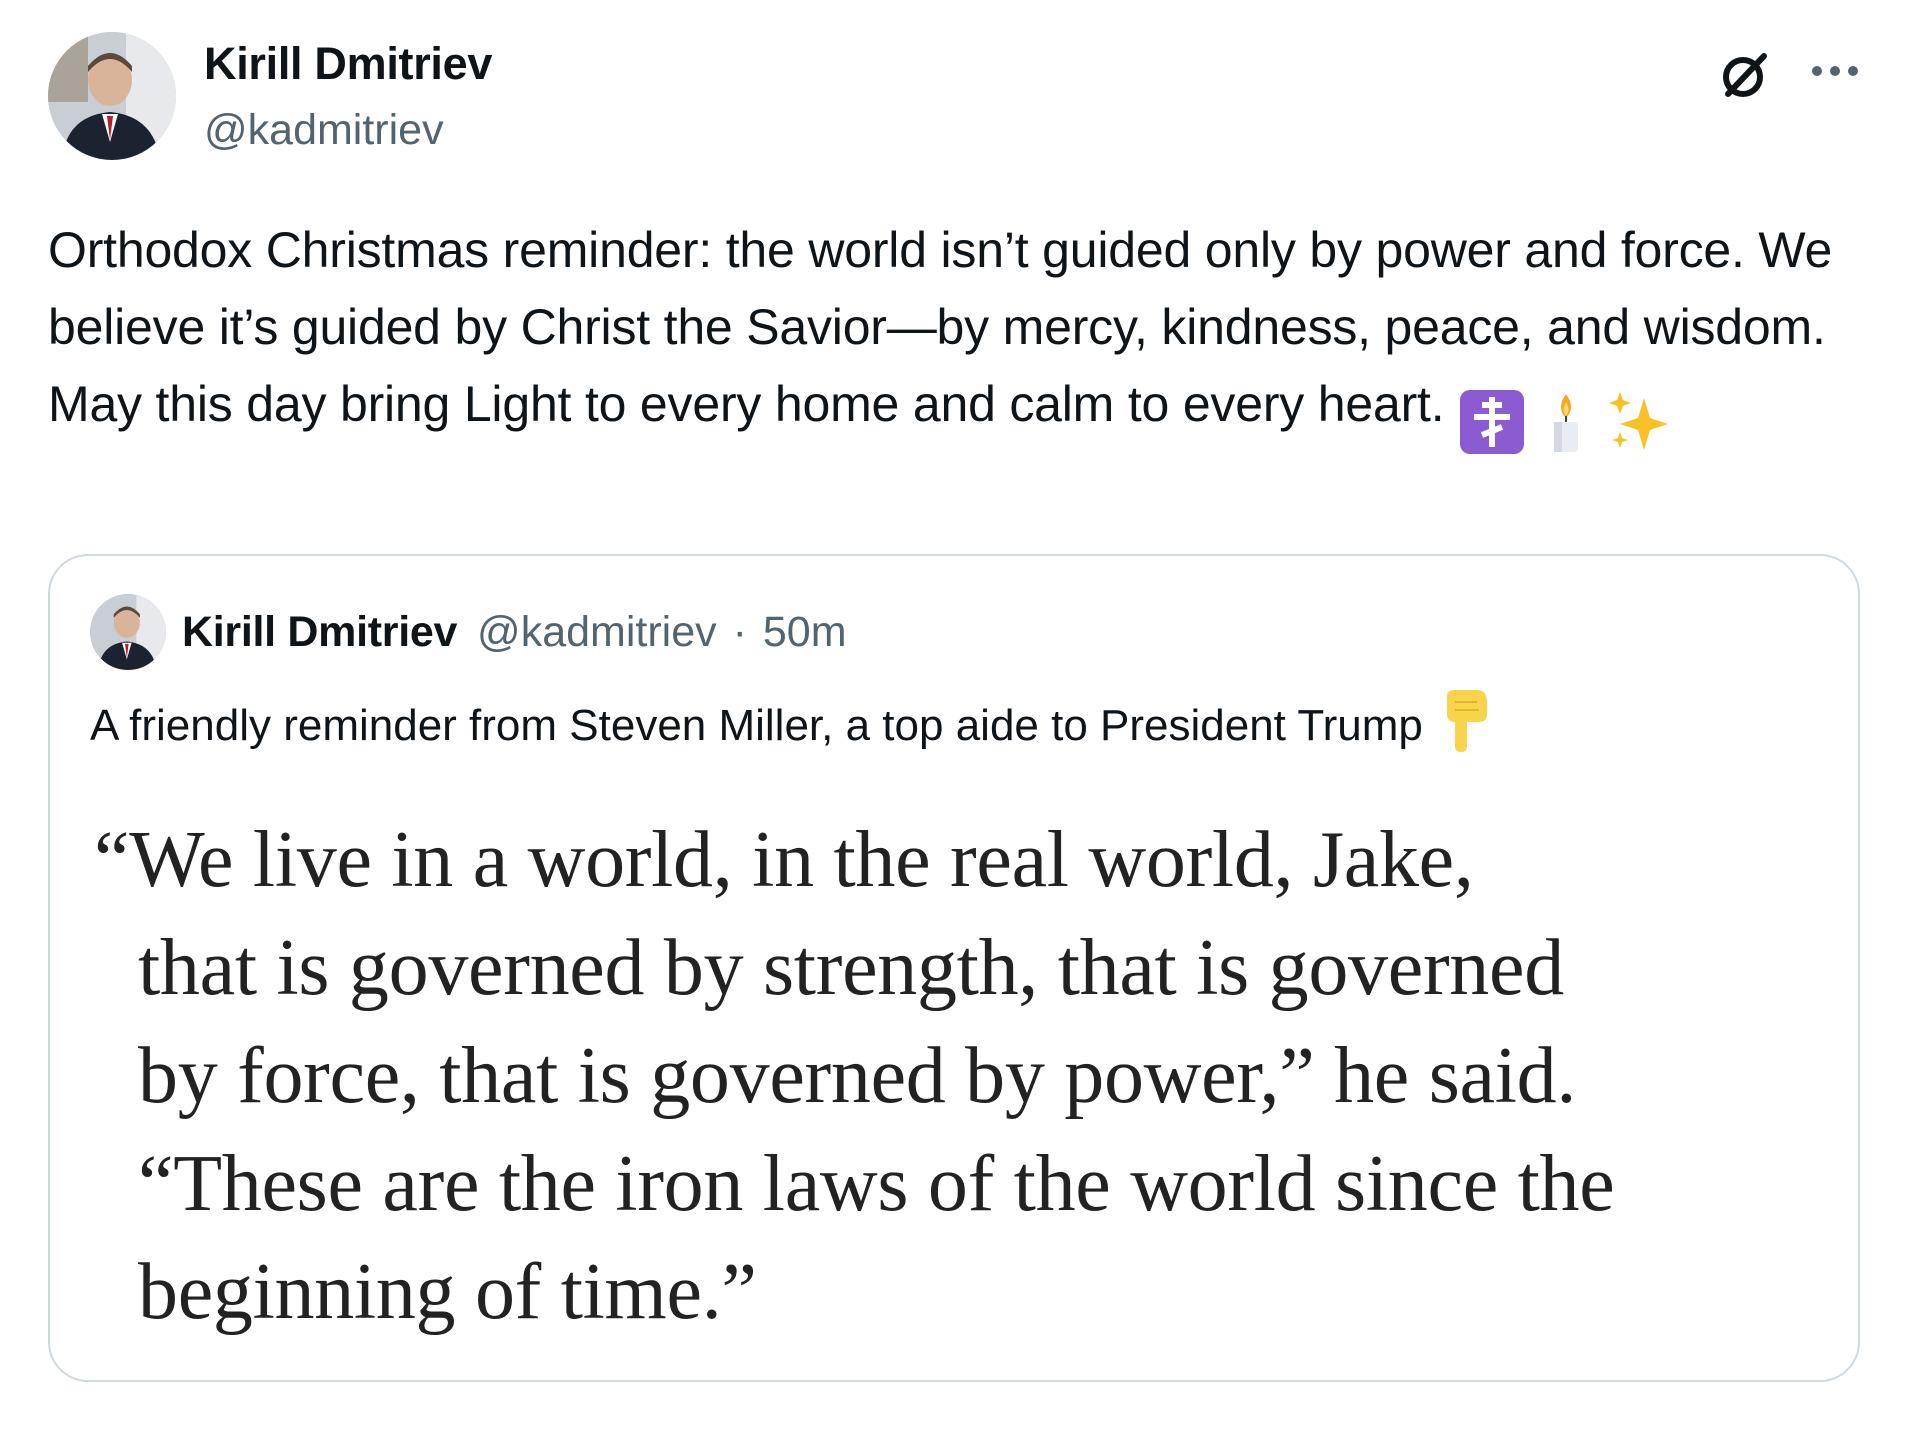 This screenshot has height=1442, width=1920. What do you see at coordinates (1463, 721) in the screenshot?
I see `backhand-index-pointing-down-emoji` at bounding box center [1463, 721].